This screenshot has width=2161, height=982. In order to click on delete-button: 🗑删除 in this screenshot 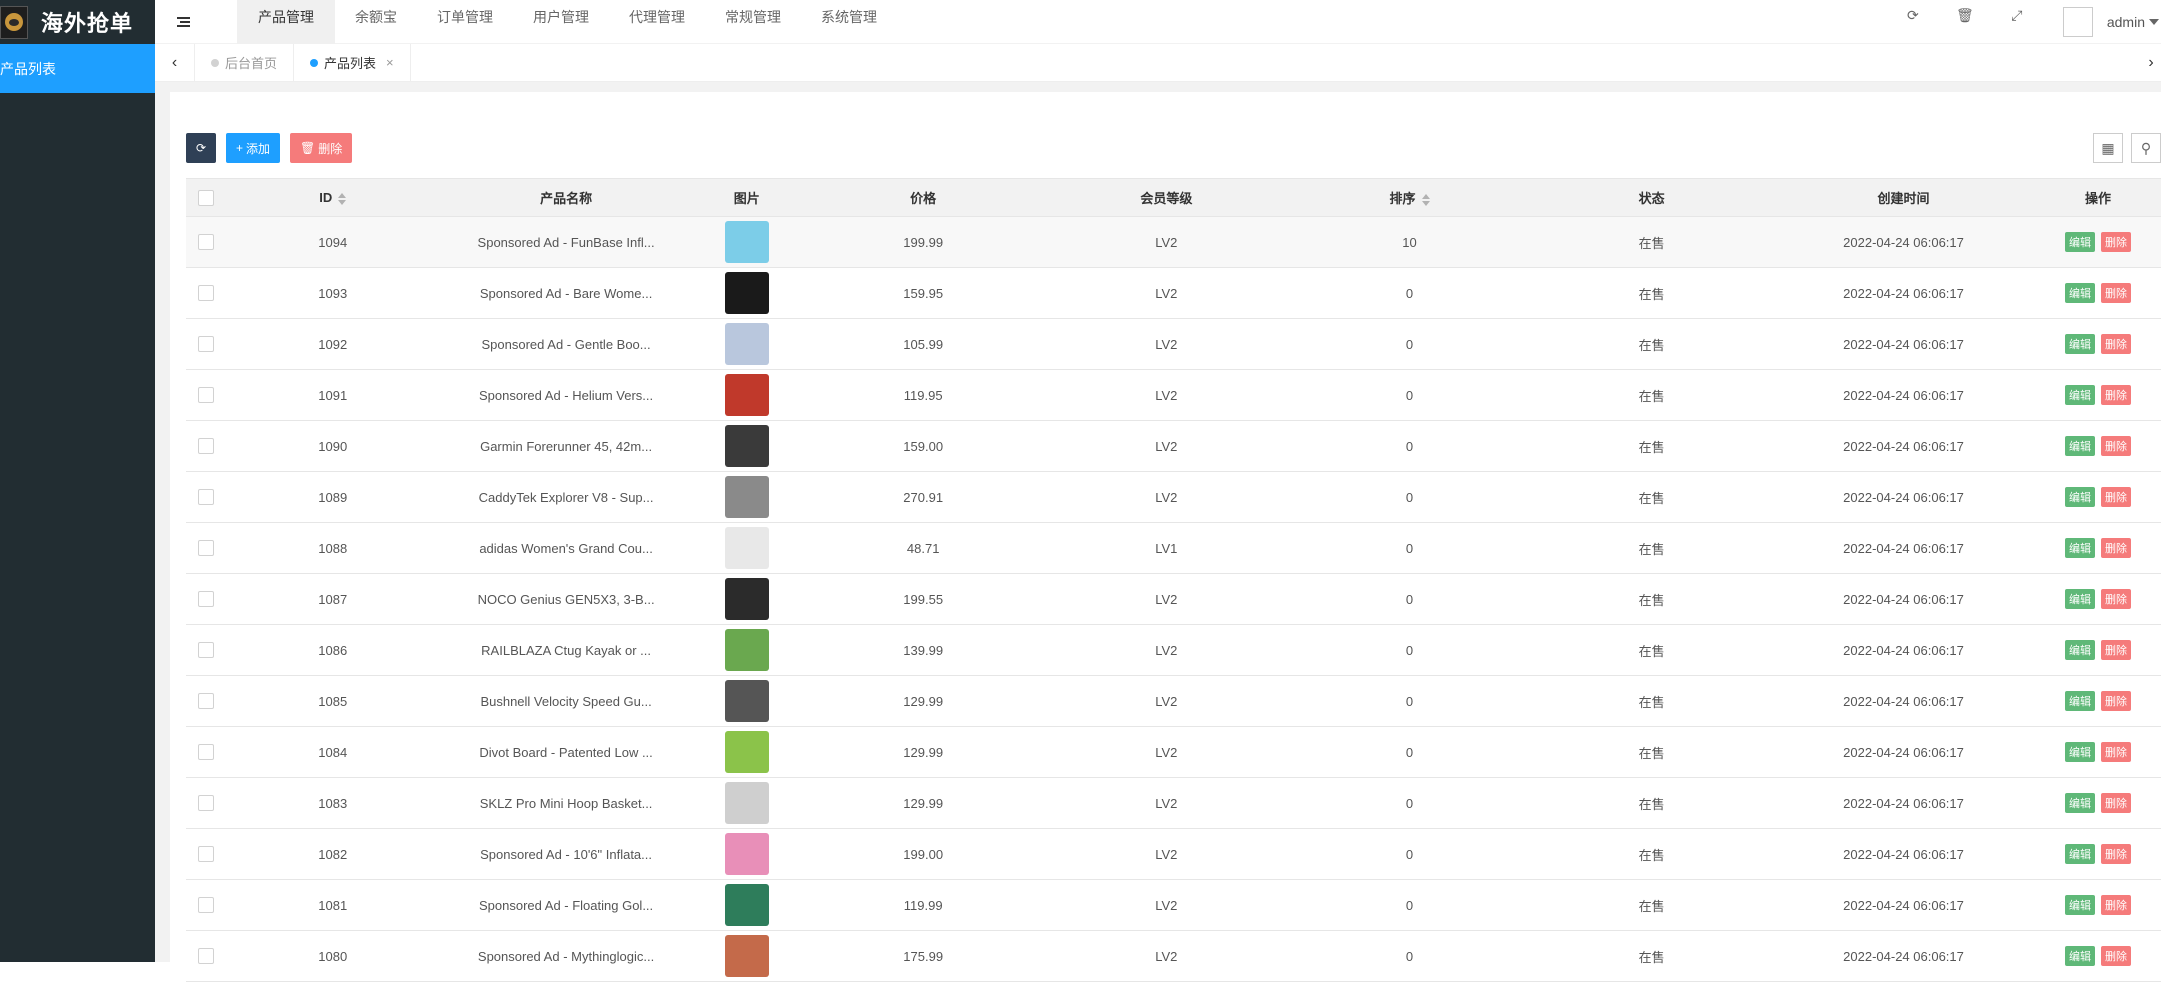, I will do `click(321, 148)`.